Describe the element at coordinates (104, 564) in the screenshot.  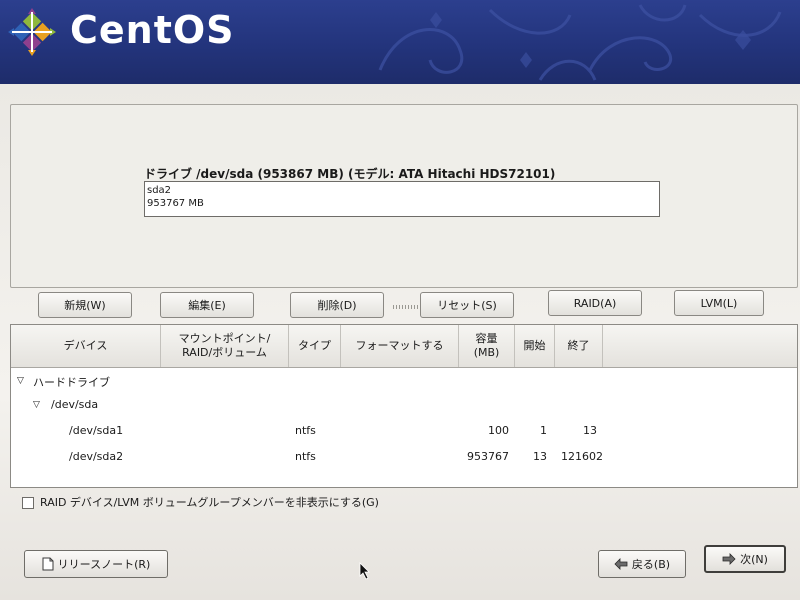
I see `release-notes-label: リリースノート(R)` at that location.